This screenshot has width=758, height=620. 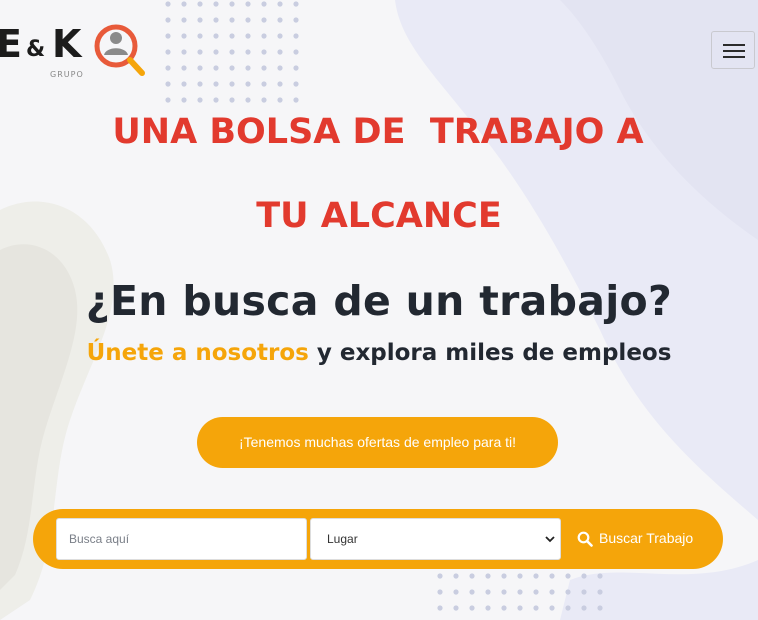 What do you see at coordinates (435, 539) in the screenshot?
I see `location-select: Lugar` at bounding box center [435, 539].